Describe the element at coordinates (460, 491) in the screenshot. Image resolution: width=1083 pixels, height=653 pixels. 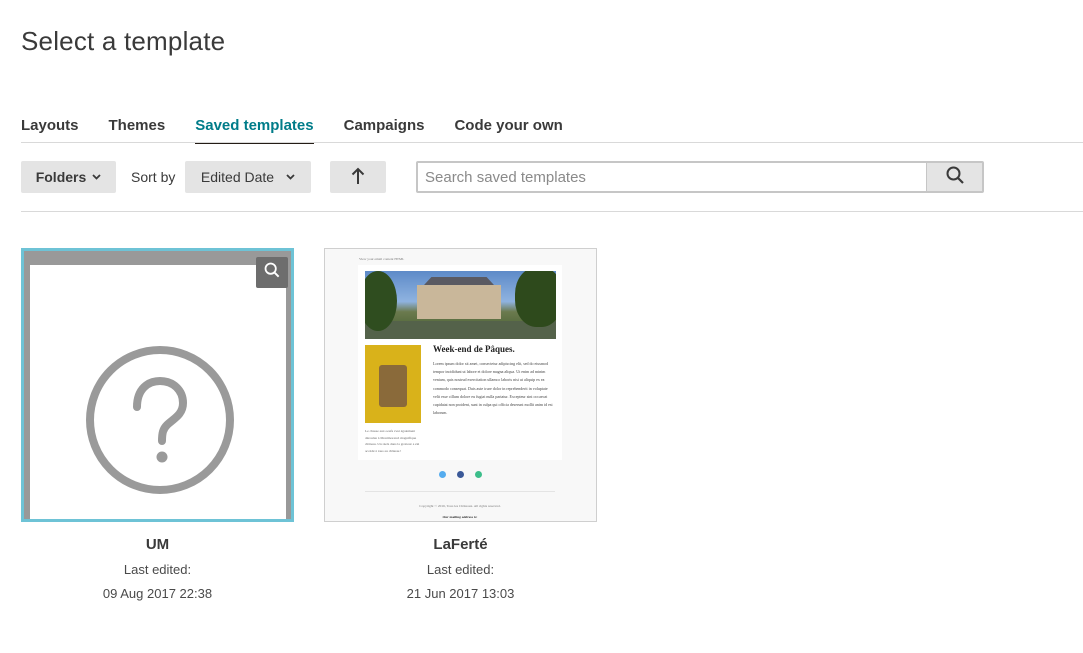
I see `preview-divider` at that location.